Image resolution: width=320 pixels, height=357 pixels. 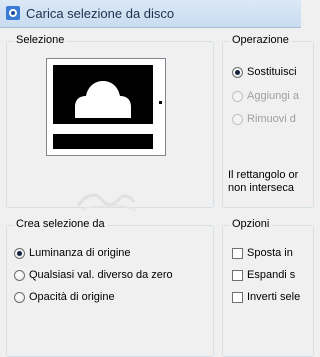 I want to click on radio-aggiungi-label: Aggiungi a, so click(x=273, y=96).